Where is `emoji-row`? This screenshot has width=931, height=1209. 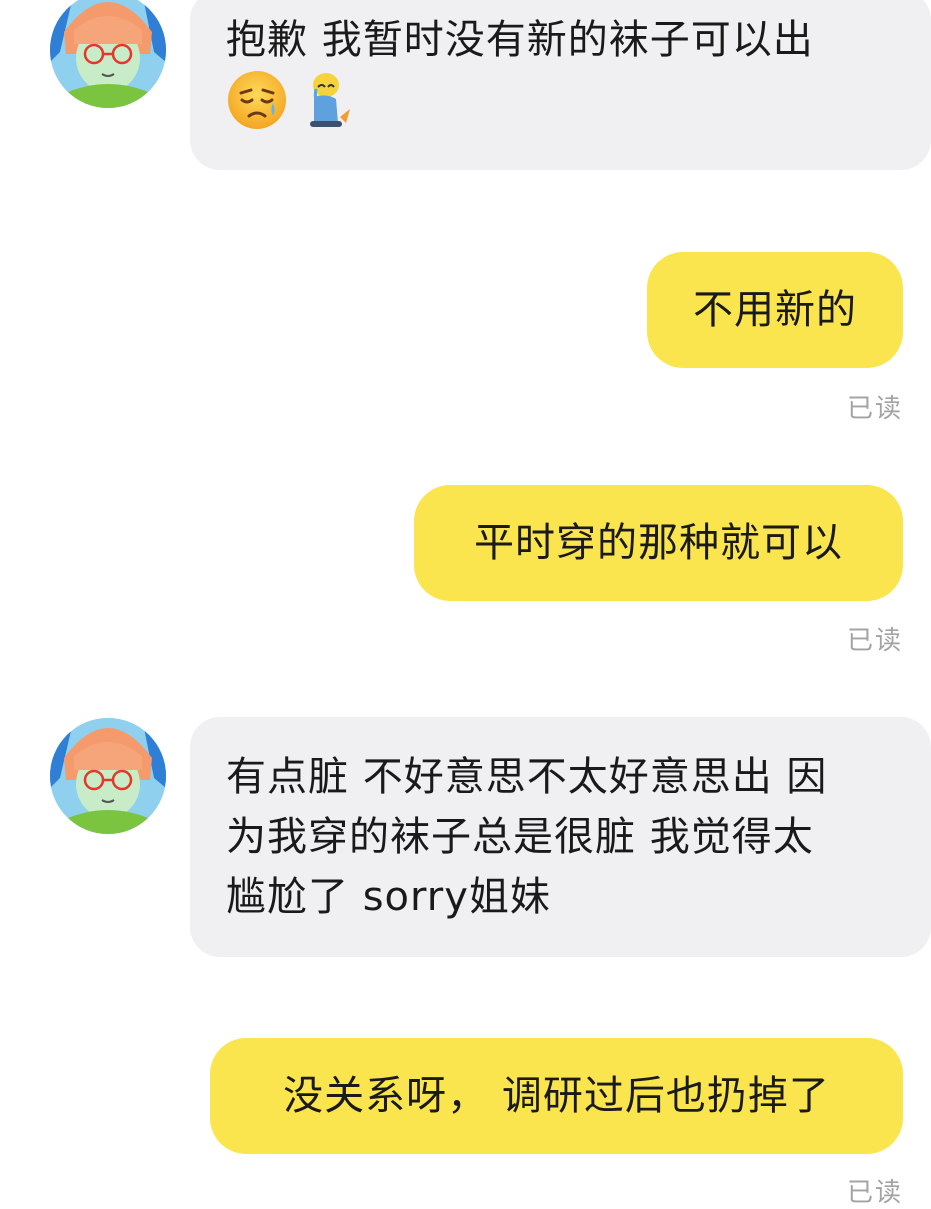 emoji-row is located at coordinates (563, 100).